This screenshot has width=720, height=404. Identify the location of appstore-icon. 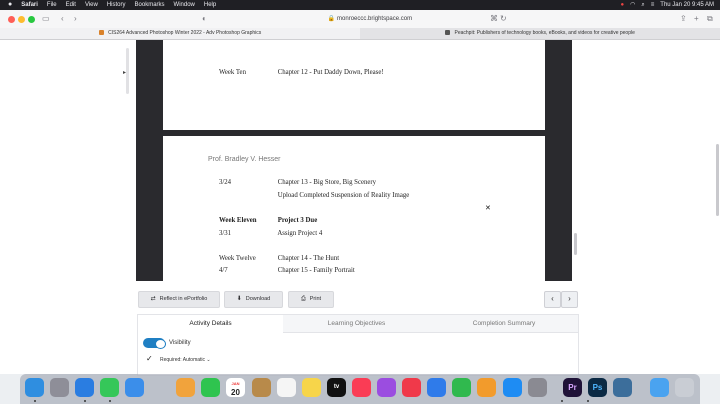
(512, 387).